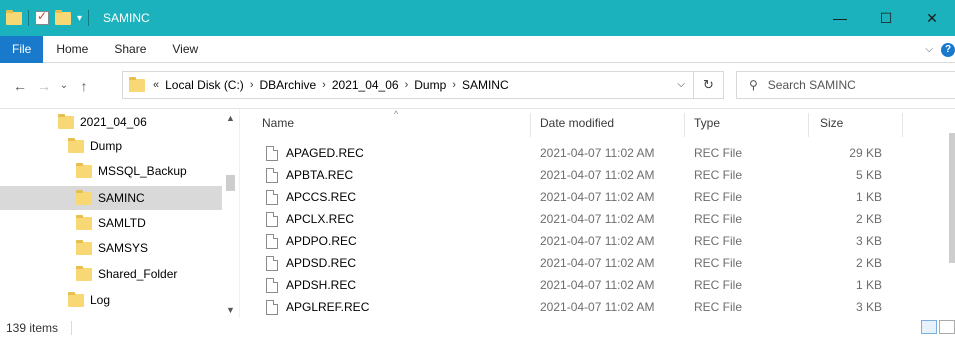  What do you see at coordinates (430, 85) in the screenshot?
I see `breadcrumb-dump: Dump` at bounding box center [430, 85].